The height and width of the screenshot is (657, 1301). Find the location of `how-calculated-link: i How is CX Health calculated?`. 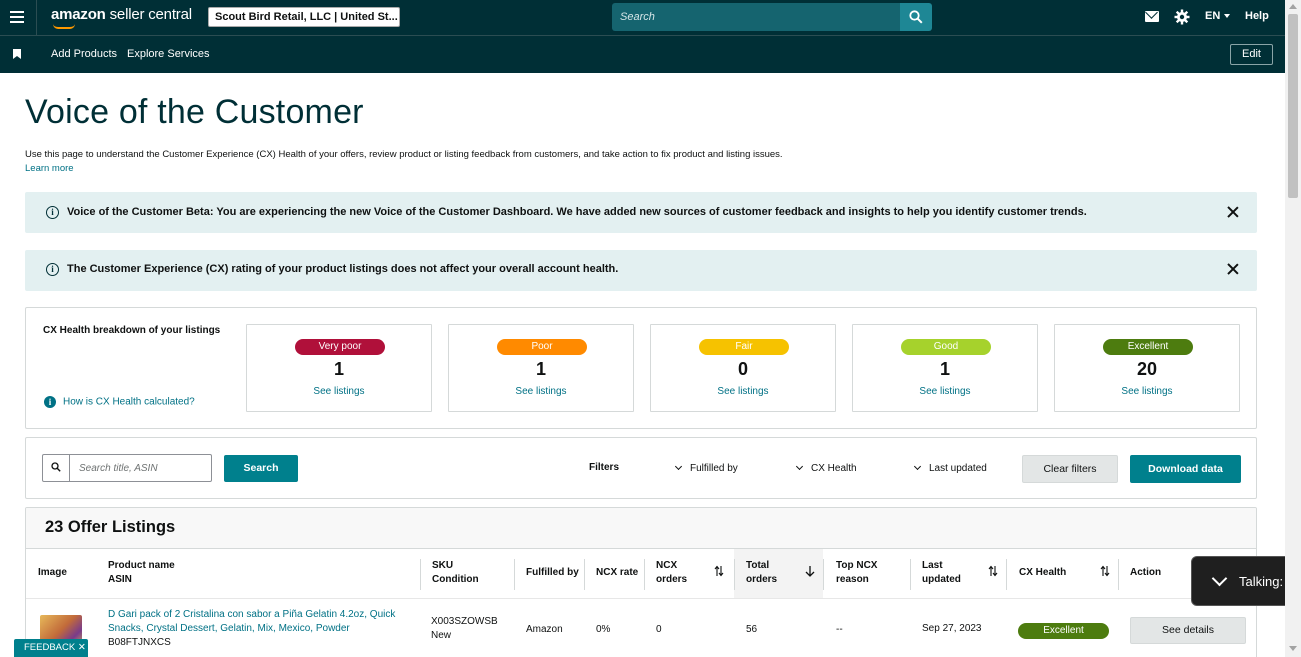

how-calculated-link: i How is CX Health calculated? is located at coordinates (119, 402).